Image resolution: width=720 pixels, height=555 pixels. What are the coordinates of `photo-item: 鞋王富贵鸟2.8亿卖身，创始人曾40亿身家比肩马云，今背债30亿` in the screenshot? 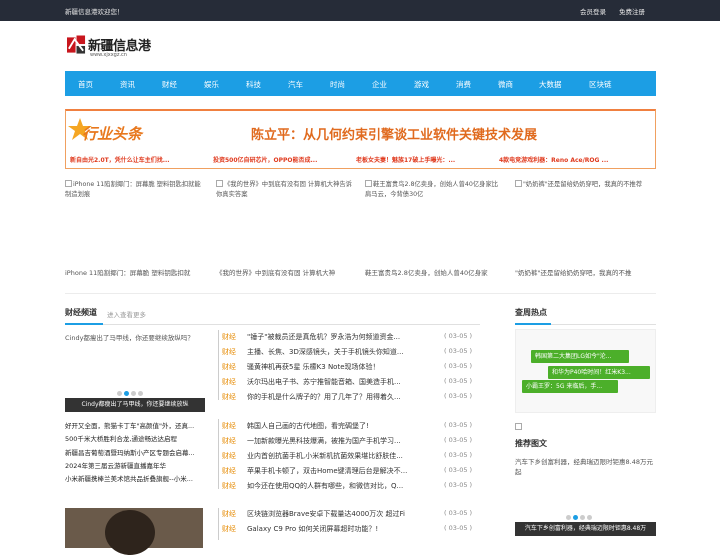 It's located at (434, 215).